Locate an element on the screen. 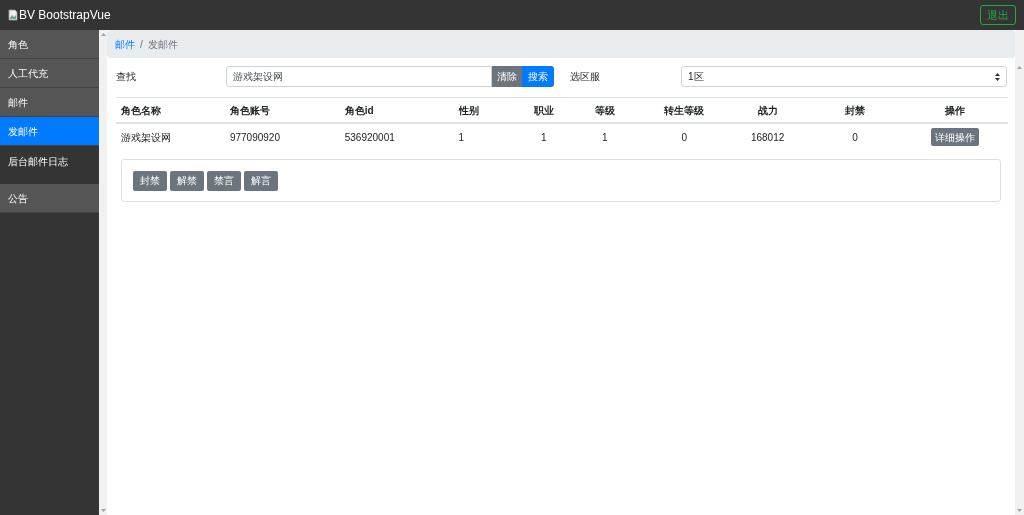 Image resolution: width=1024 pixels, height=515 pixels. details-button: 详细操作 is located at coordinates (955, 137).